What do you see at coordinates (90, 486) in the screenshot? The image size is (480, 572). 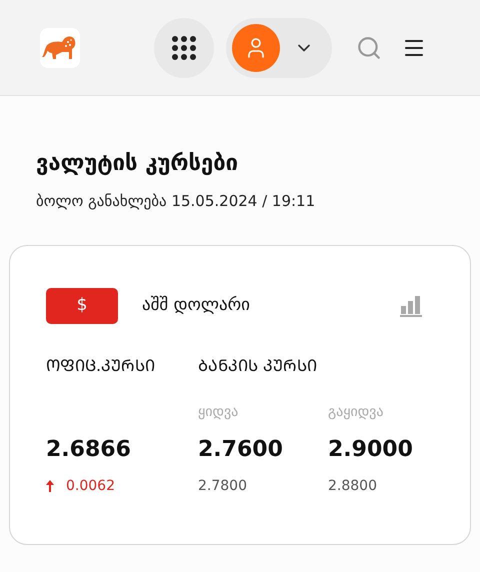 I see `rate-change: 0.0062` at bounding box center [90, 486].